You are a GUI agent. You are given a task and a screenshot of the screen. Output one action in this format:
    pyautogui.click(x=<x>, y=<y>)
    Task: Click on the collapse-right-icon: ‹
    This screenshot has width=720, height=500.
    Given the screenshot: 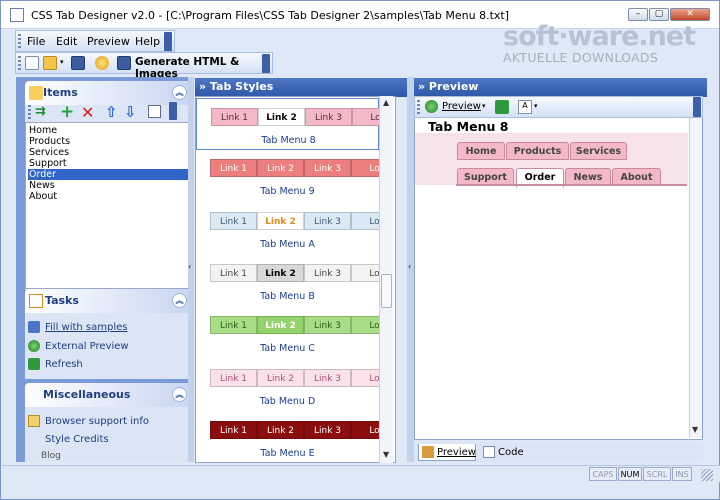 What is the action you would take?
    pyautogui.click(x=409, y=266)
    